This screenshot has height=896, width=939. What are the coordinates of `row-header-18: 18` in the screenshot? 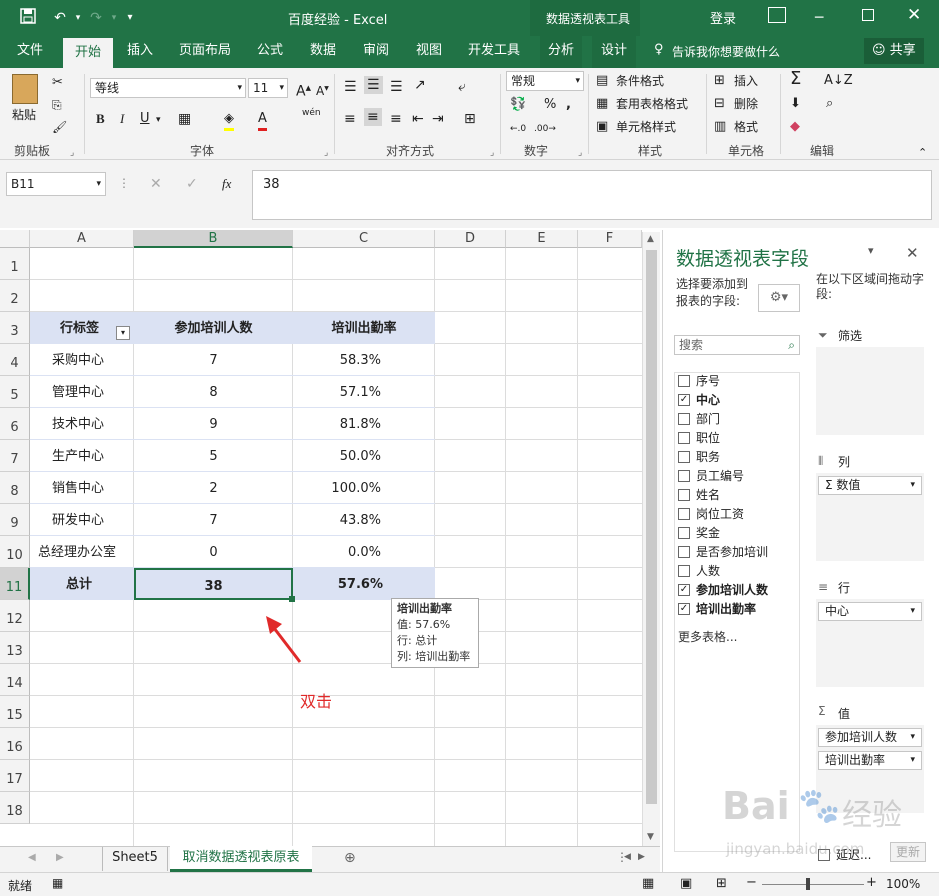 It's located at (15, 808).